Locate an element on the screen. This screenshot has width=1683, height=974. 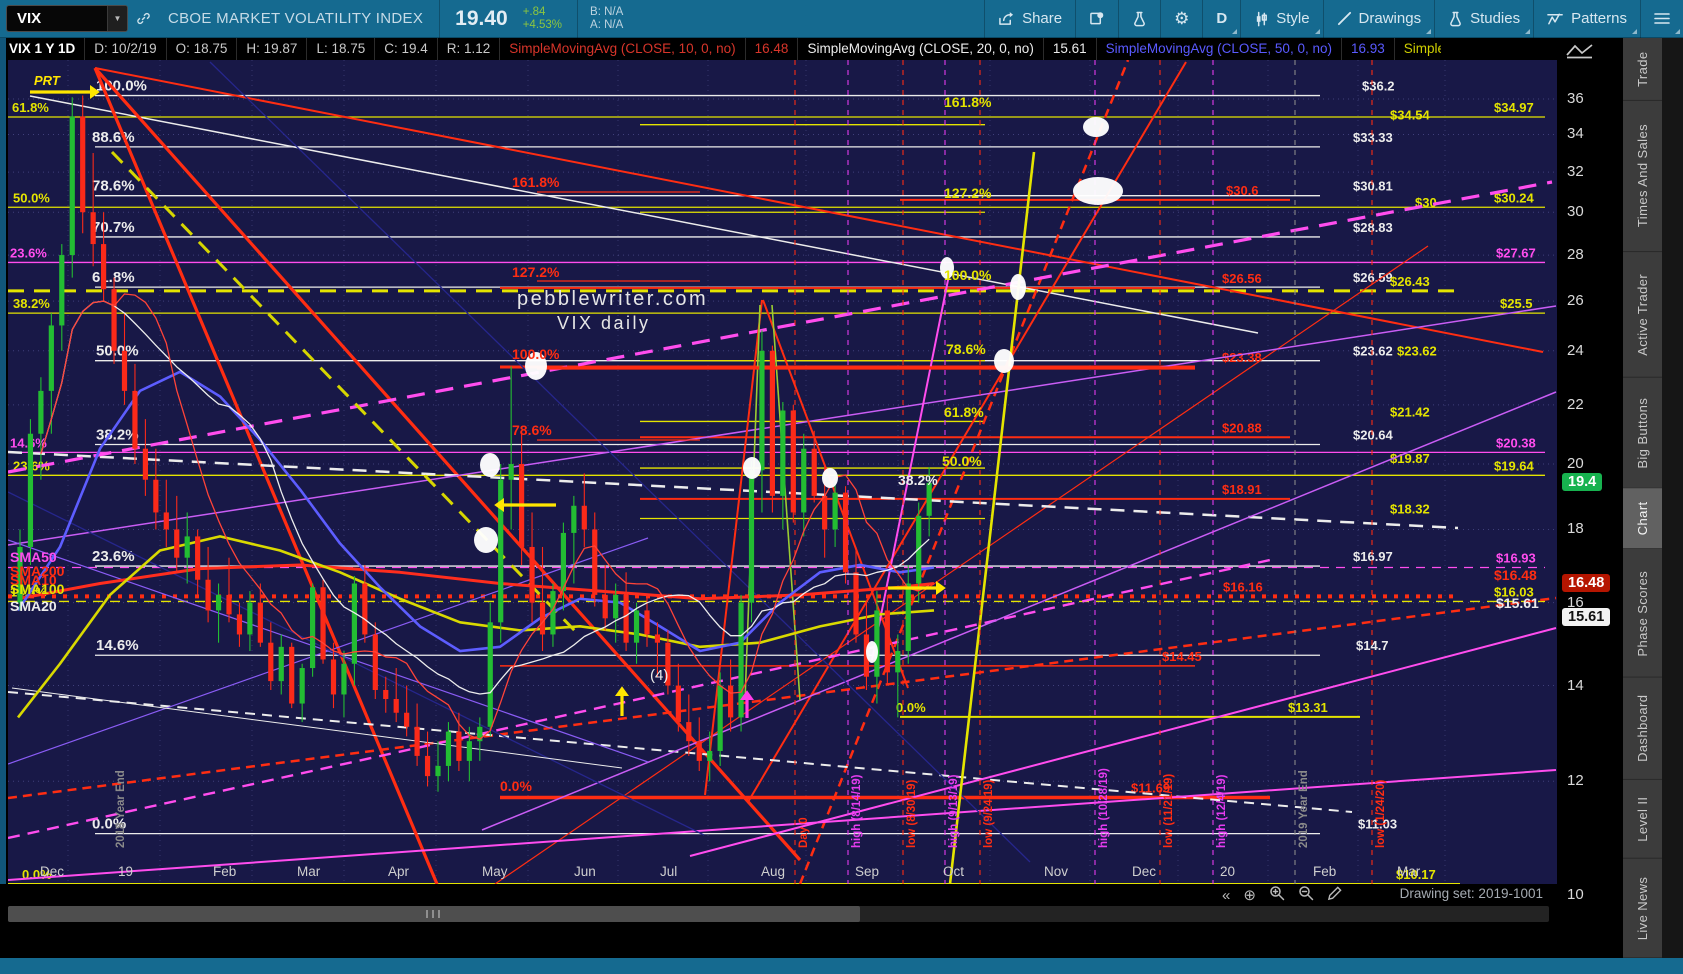
svg-text: $18.91 is located at coordinates (1242, 489).